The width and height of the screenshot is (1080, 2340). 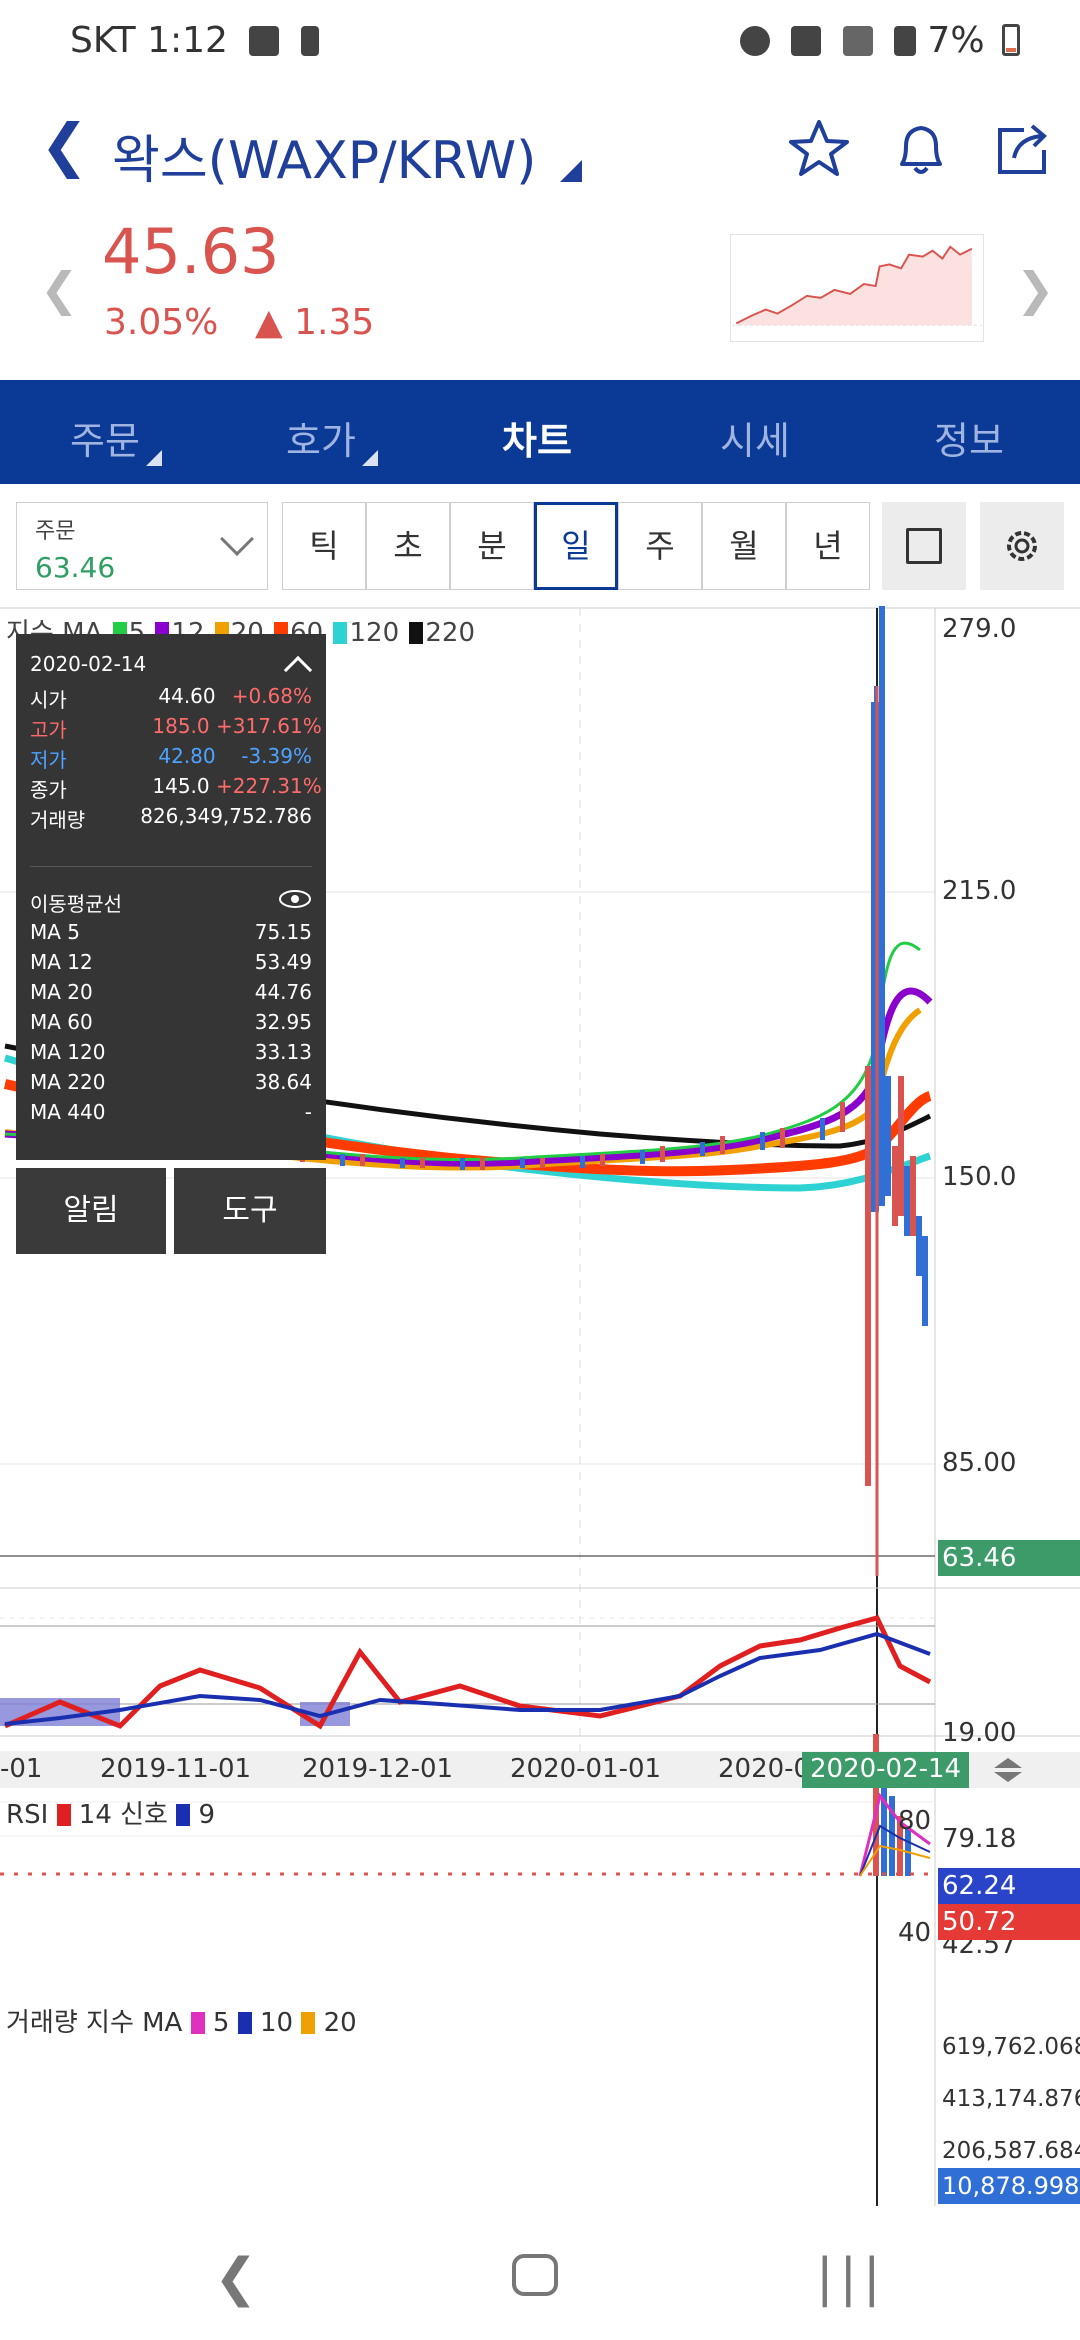 I want to click on tab-info: 정보, so click(x=969, y=437).